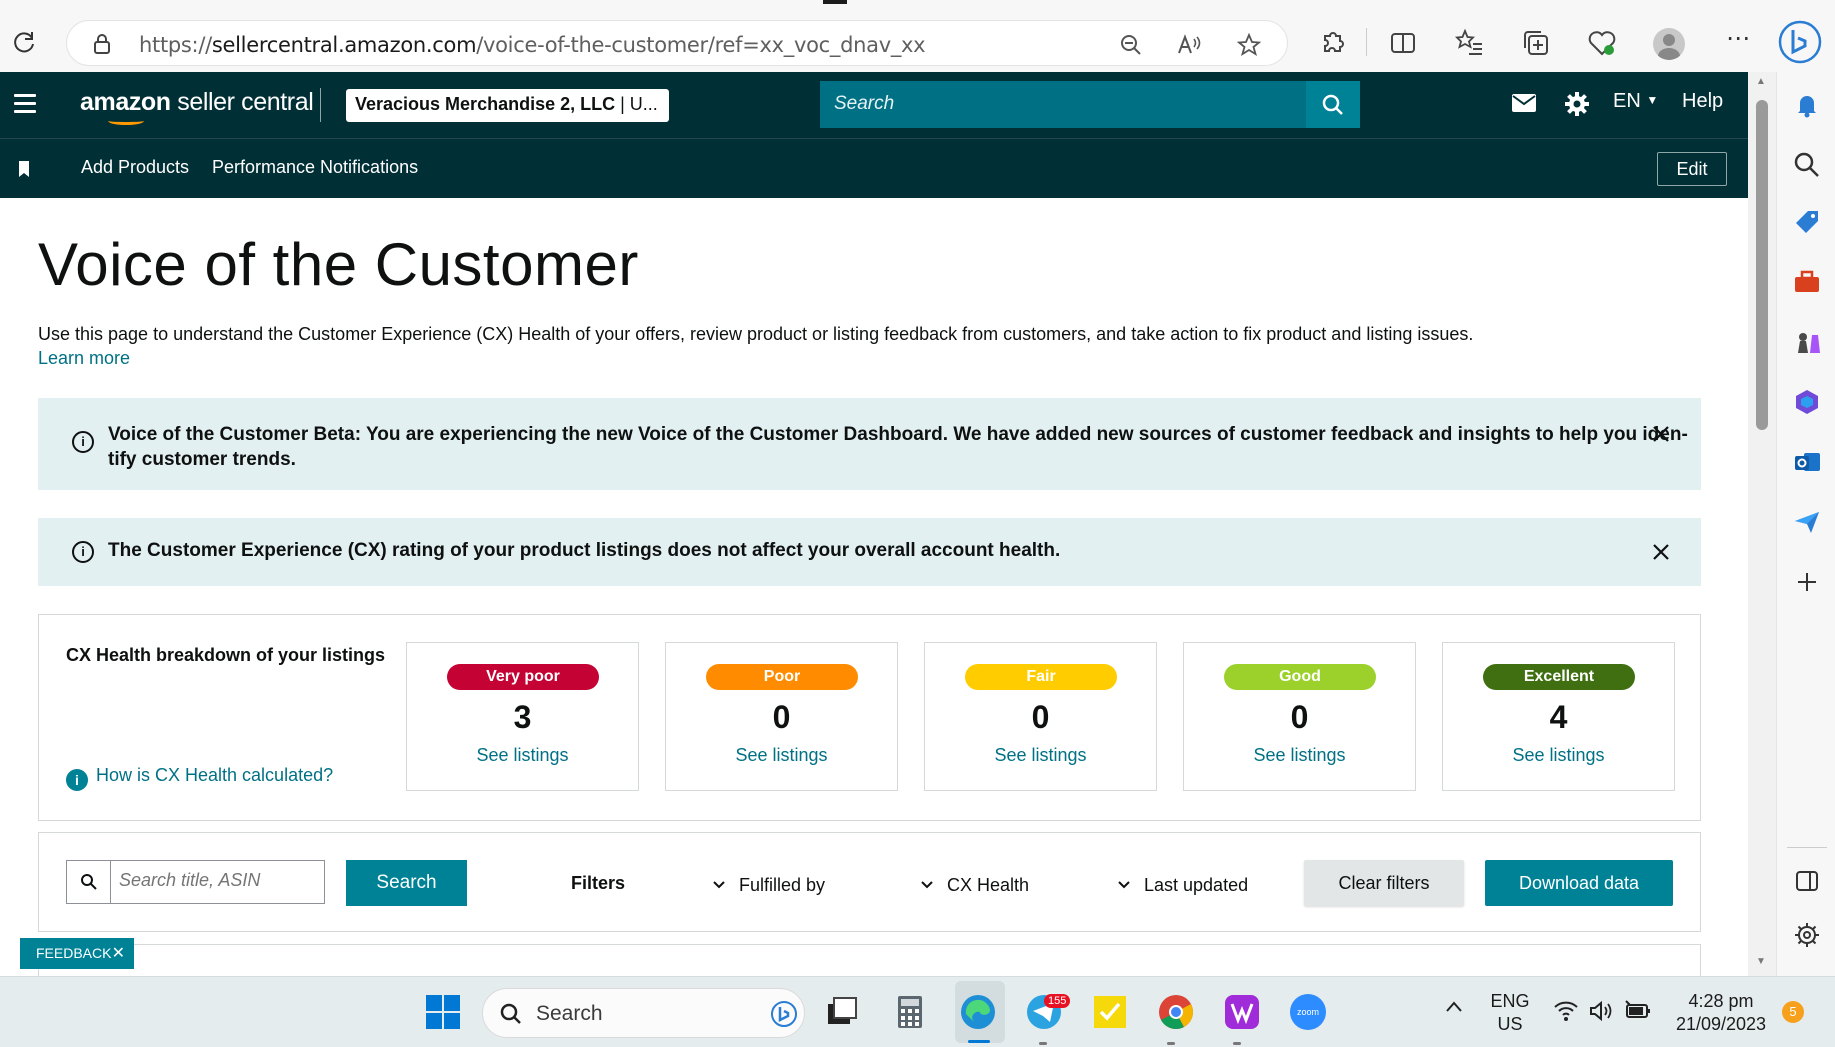 The width and height of the screenshot is (1835, 1047). What do you see at coordinates (1566, 1011) in the screenshot?
I see `wifi-icon` at bounding box center [1566, 1011].